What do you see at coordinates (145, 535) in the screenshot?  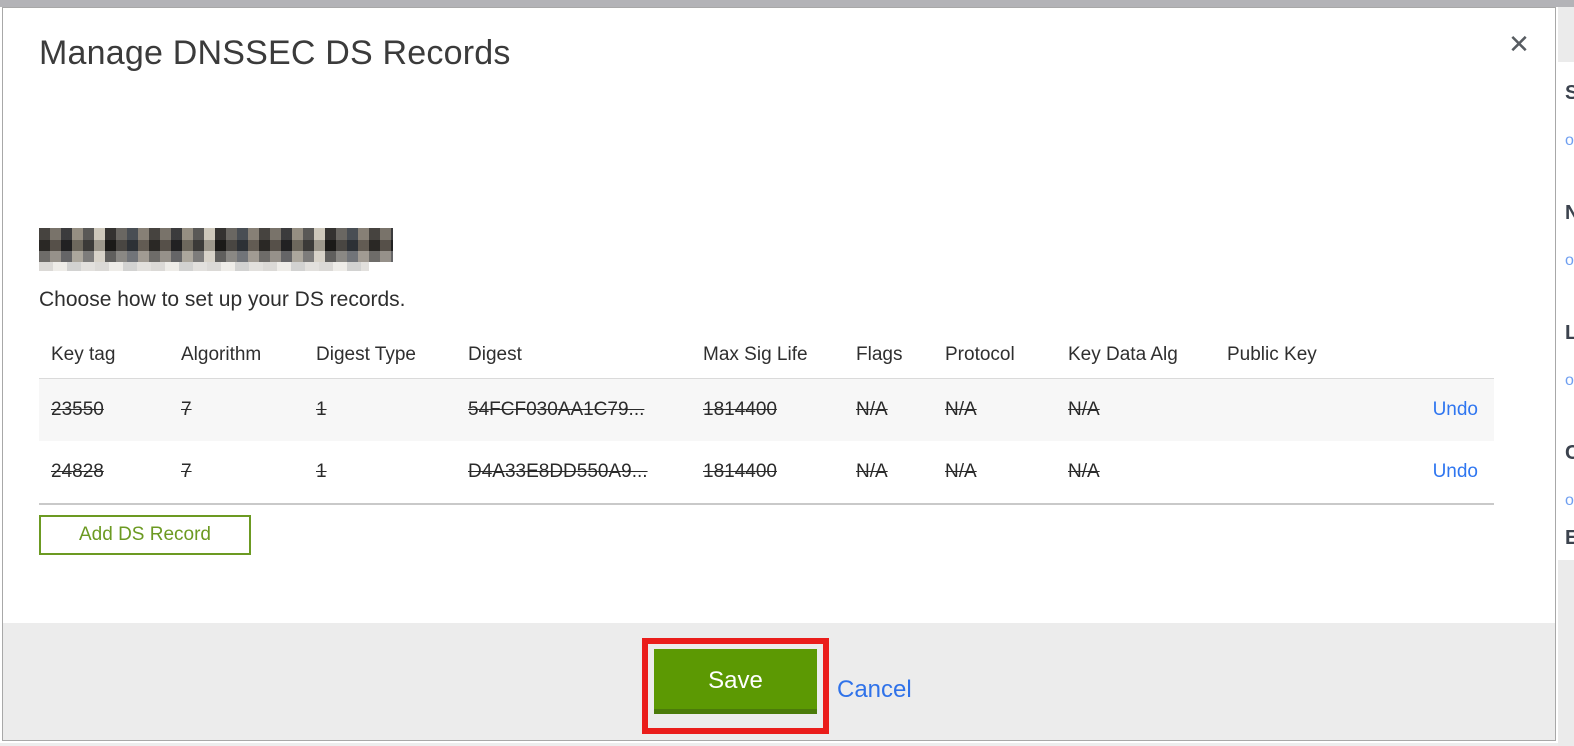 I see `add-ds-record-button: Add DS Record` at bounding box center [145, 535].